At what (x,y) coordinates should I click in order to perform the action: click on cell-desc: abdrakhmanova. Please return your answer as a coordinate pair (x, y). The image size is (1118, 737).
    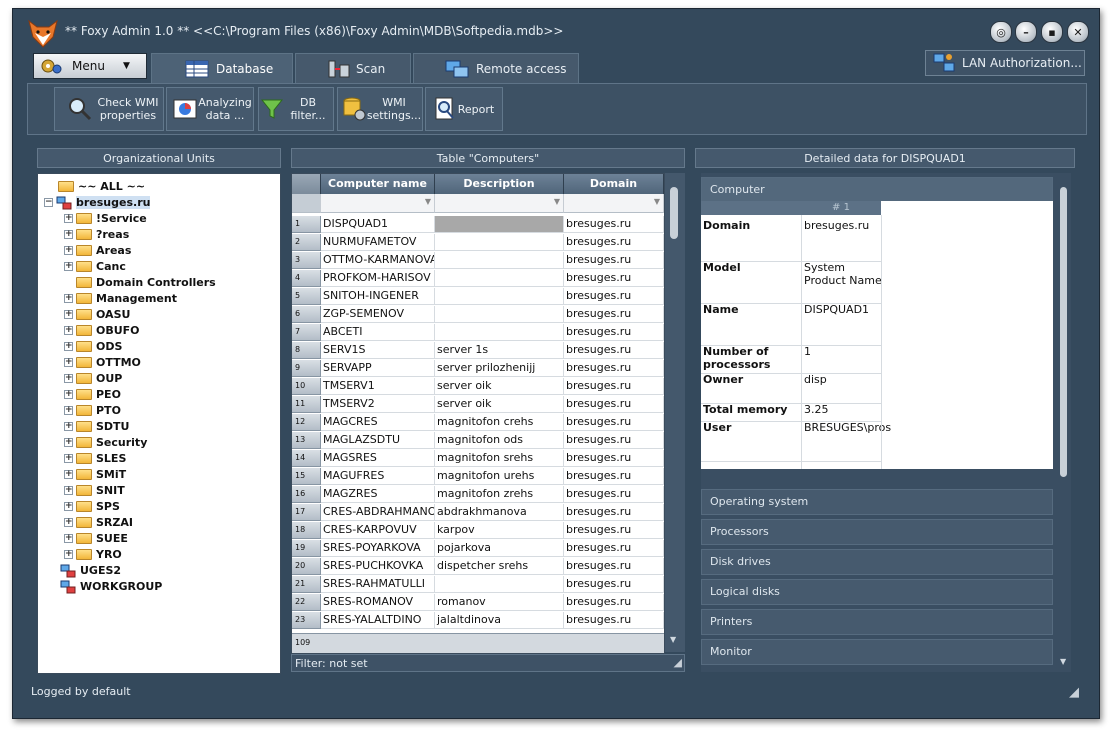
    Looking at the image, I should click on (499, 512).